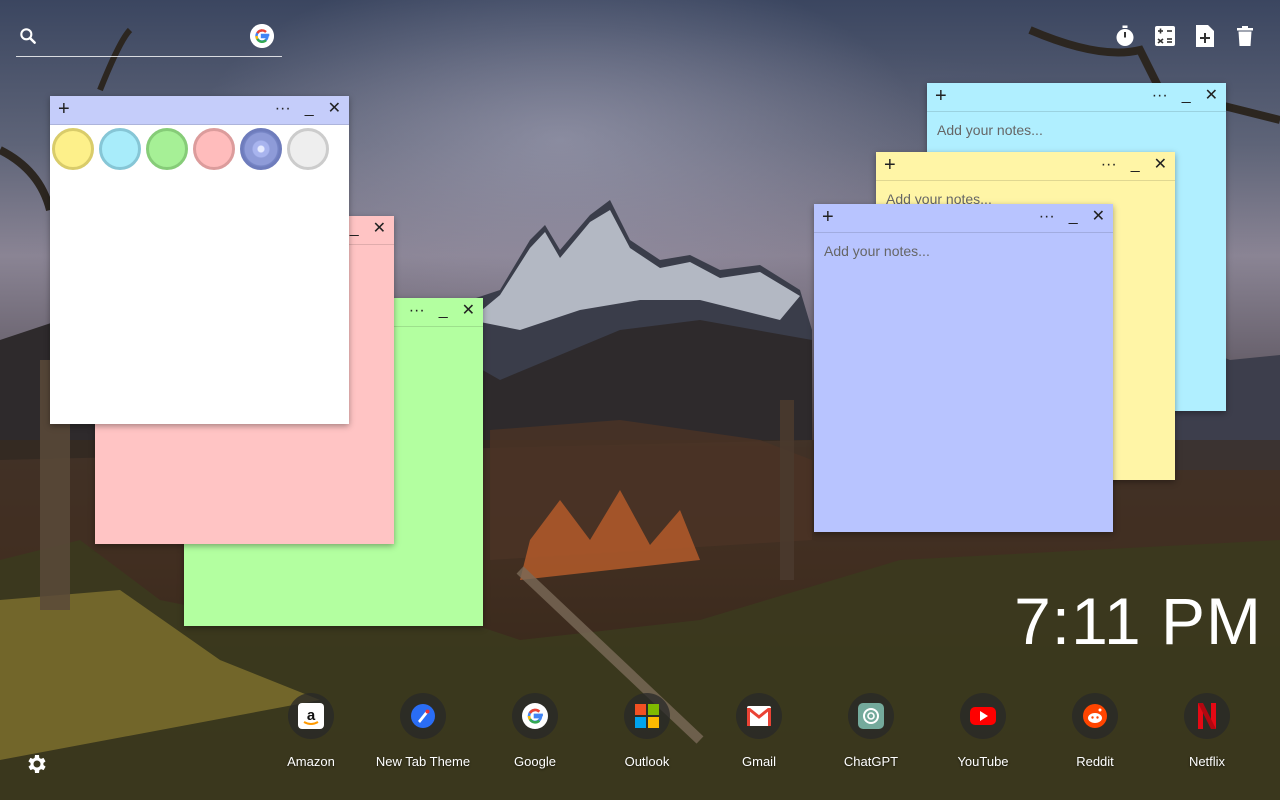  What do you see at coordinates (1095, 716) in the screenshot?
I see `reddit-icon` at bounding box center [1095, 716].